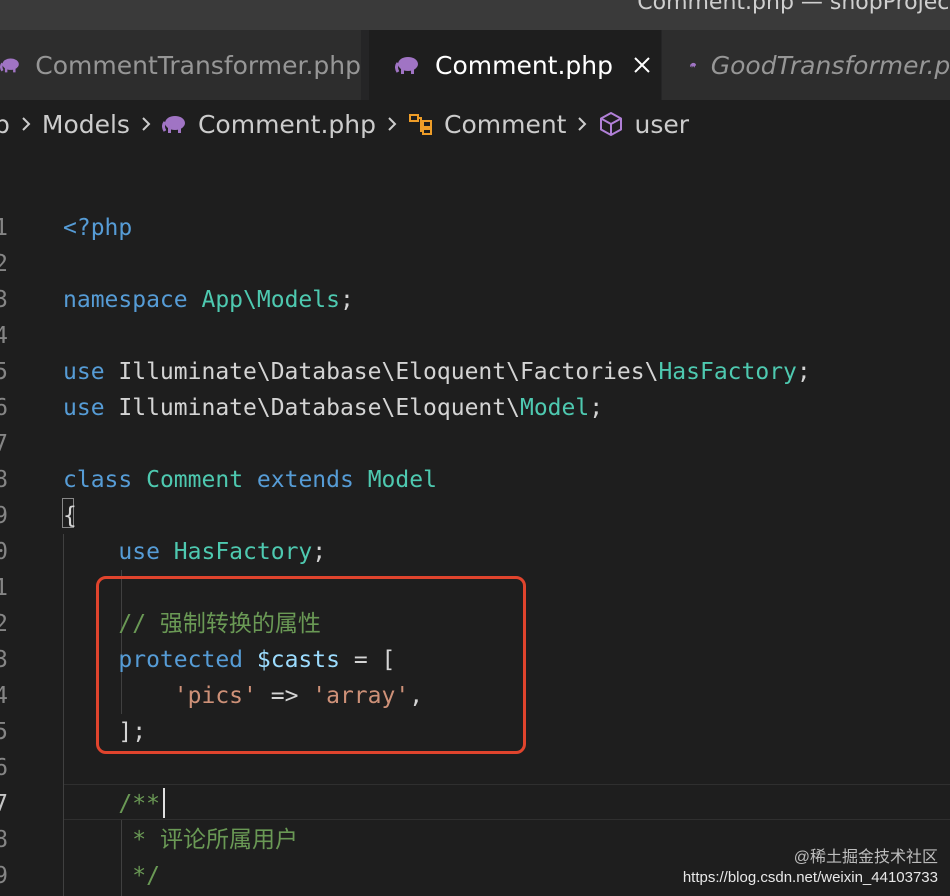  I want to click on code-line: 7 /**, so click(475, 804).